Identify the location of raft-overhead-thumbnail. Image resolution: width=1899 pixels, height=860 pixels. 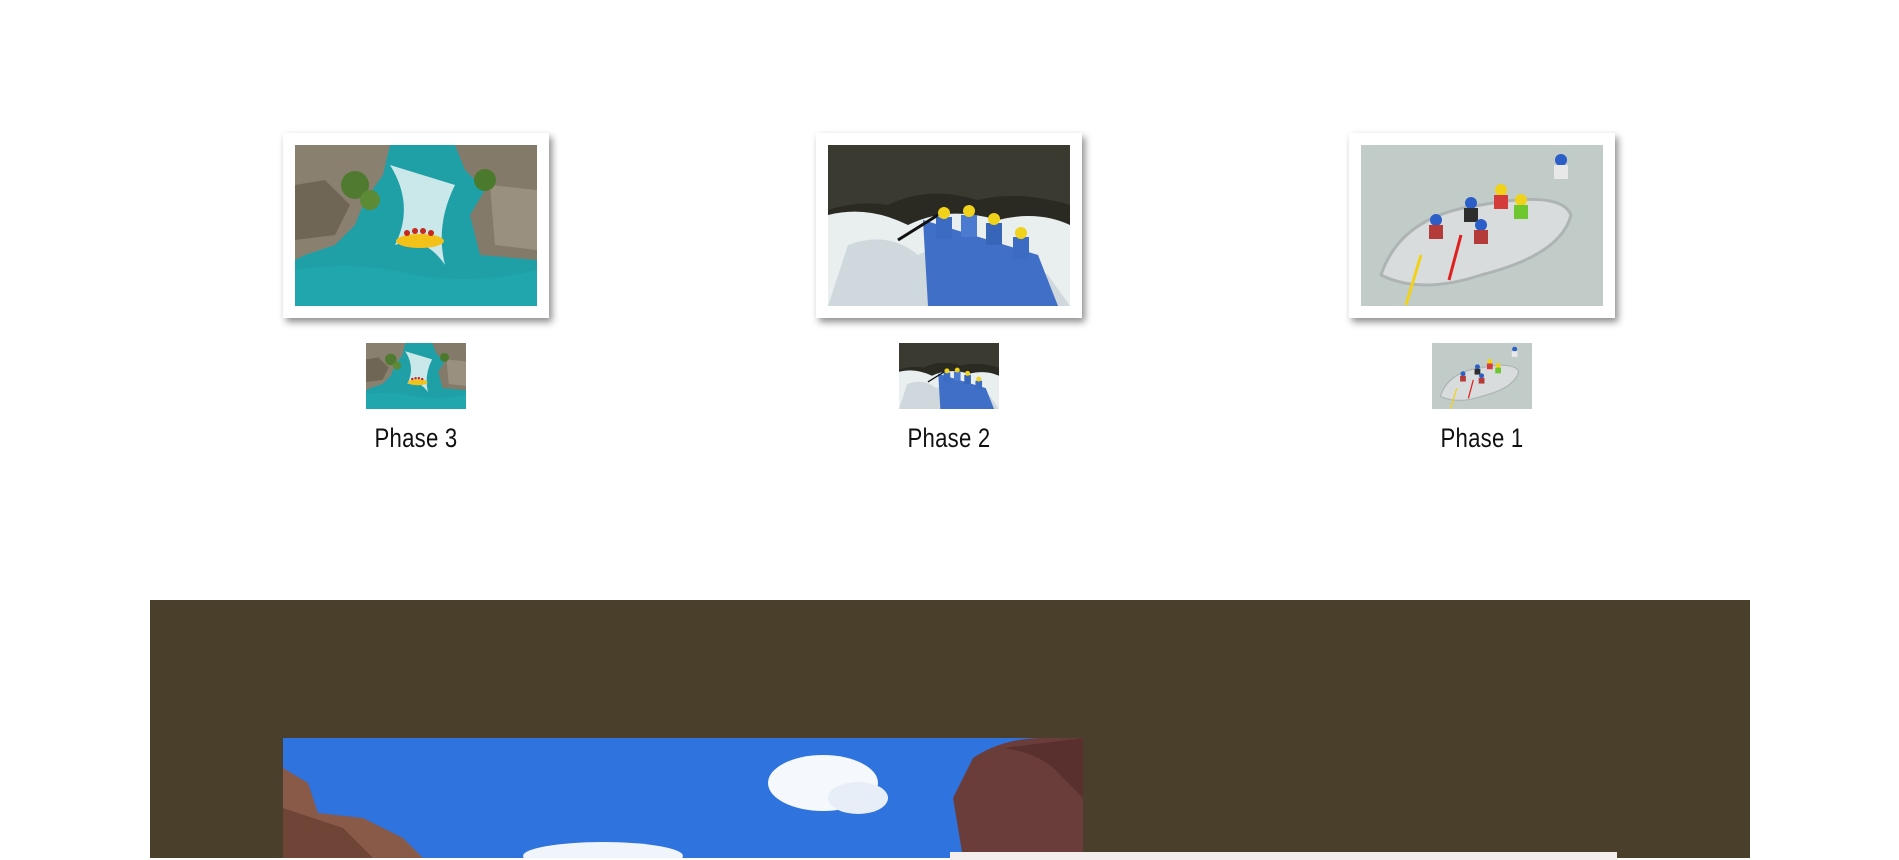
(1482, 376).